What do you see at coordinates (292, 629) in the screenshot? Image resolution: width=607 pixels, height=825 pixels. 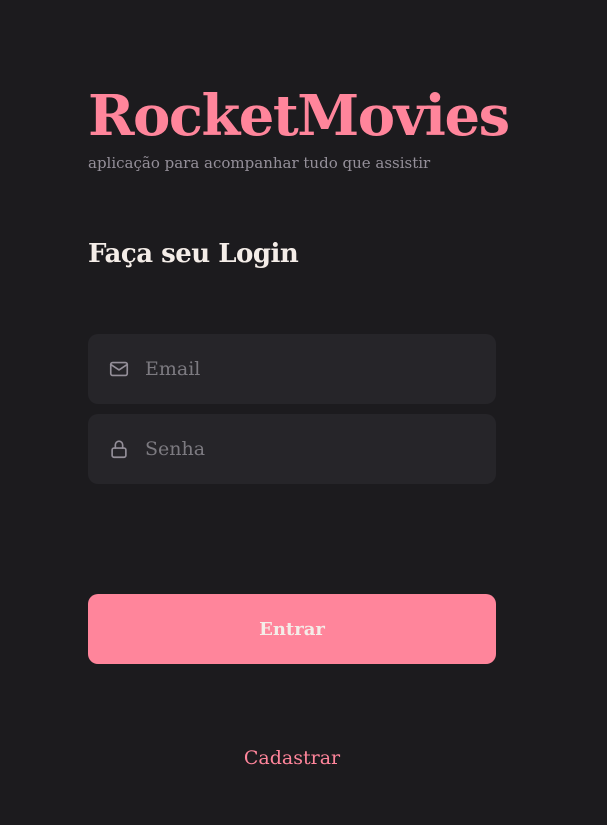 I see `login-button: Entrar` at bounding box center [292, 629].